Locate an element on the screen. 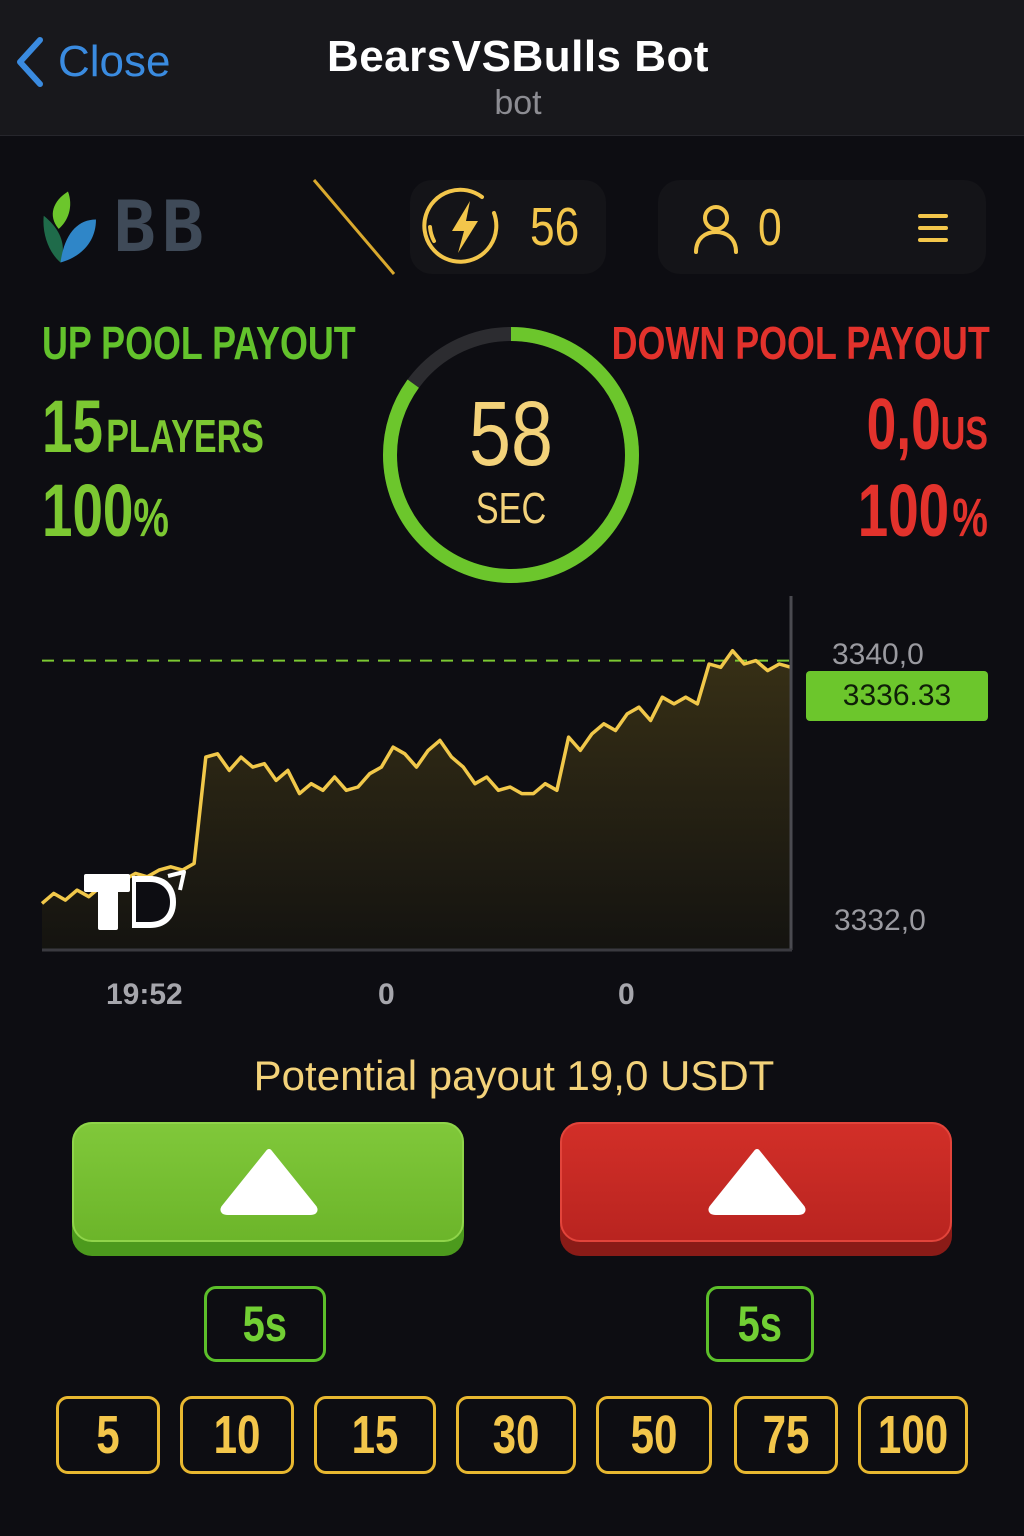  up-players-label: PLAYERS is located at coordinates (185, 436).